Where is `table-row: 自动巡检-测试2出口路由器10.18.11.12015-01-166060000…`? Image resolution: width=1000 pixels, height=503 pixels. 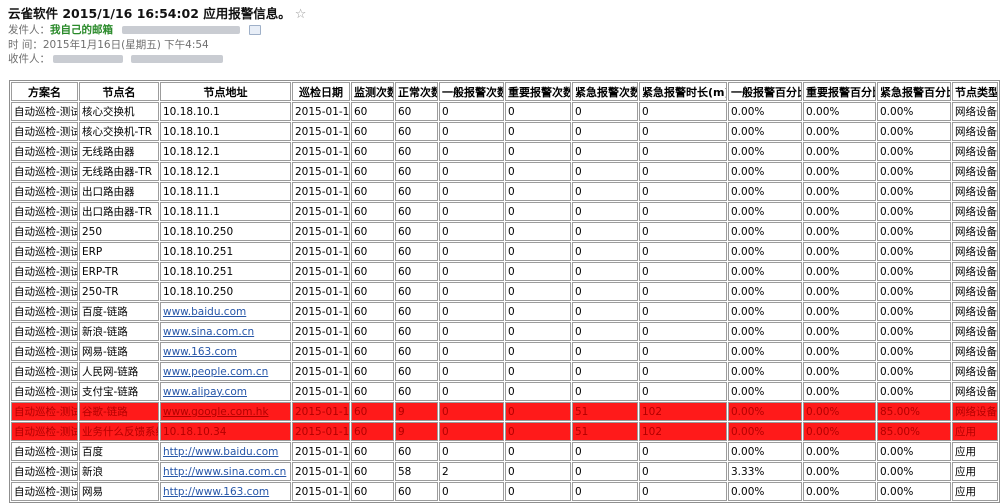
table-row: 自动巡检-测试2出口路由器10.18.11.12015-01-166060000… is located at coordinates (504, 191).